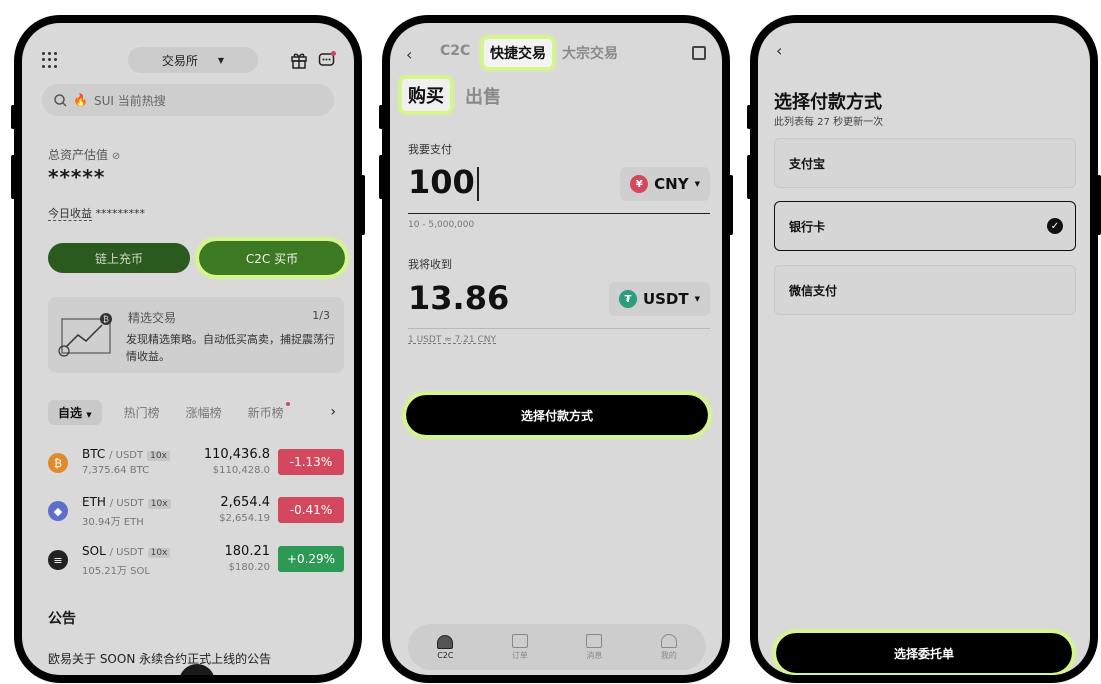 The height and width of the screenshot is (684, 1101). I want to click on chart-illustration-icon: ₿, so click(85, 335).